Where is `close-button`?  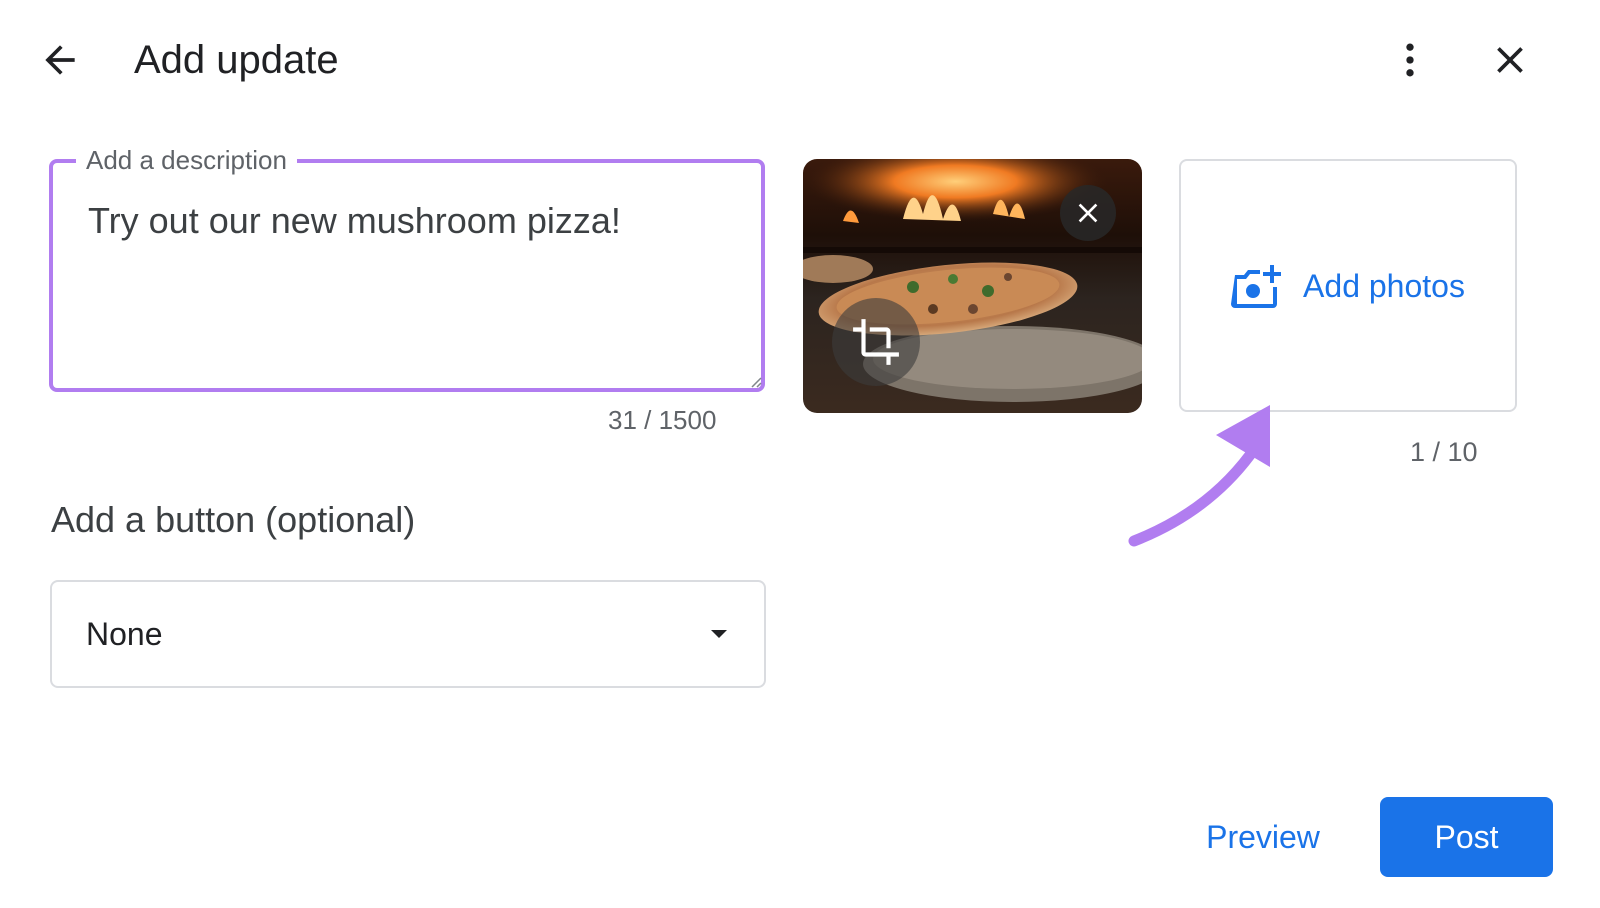 close-button is located at coordinates (1510, 60).